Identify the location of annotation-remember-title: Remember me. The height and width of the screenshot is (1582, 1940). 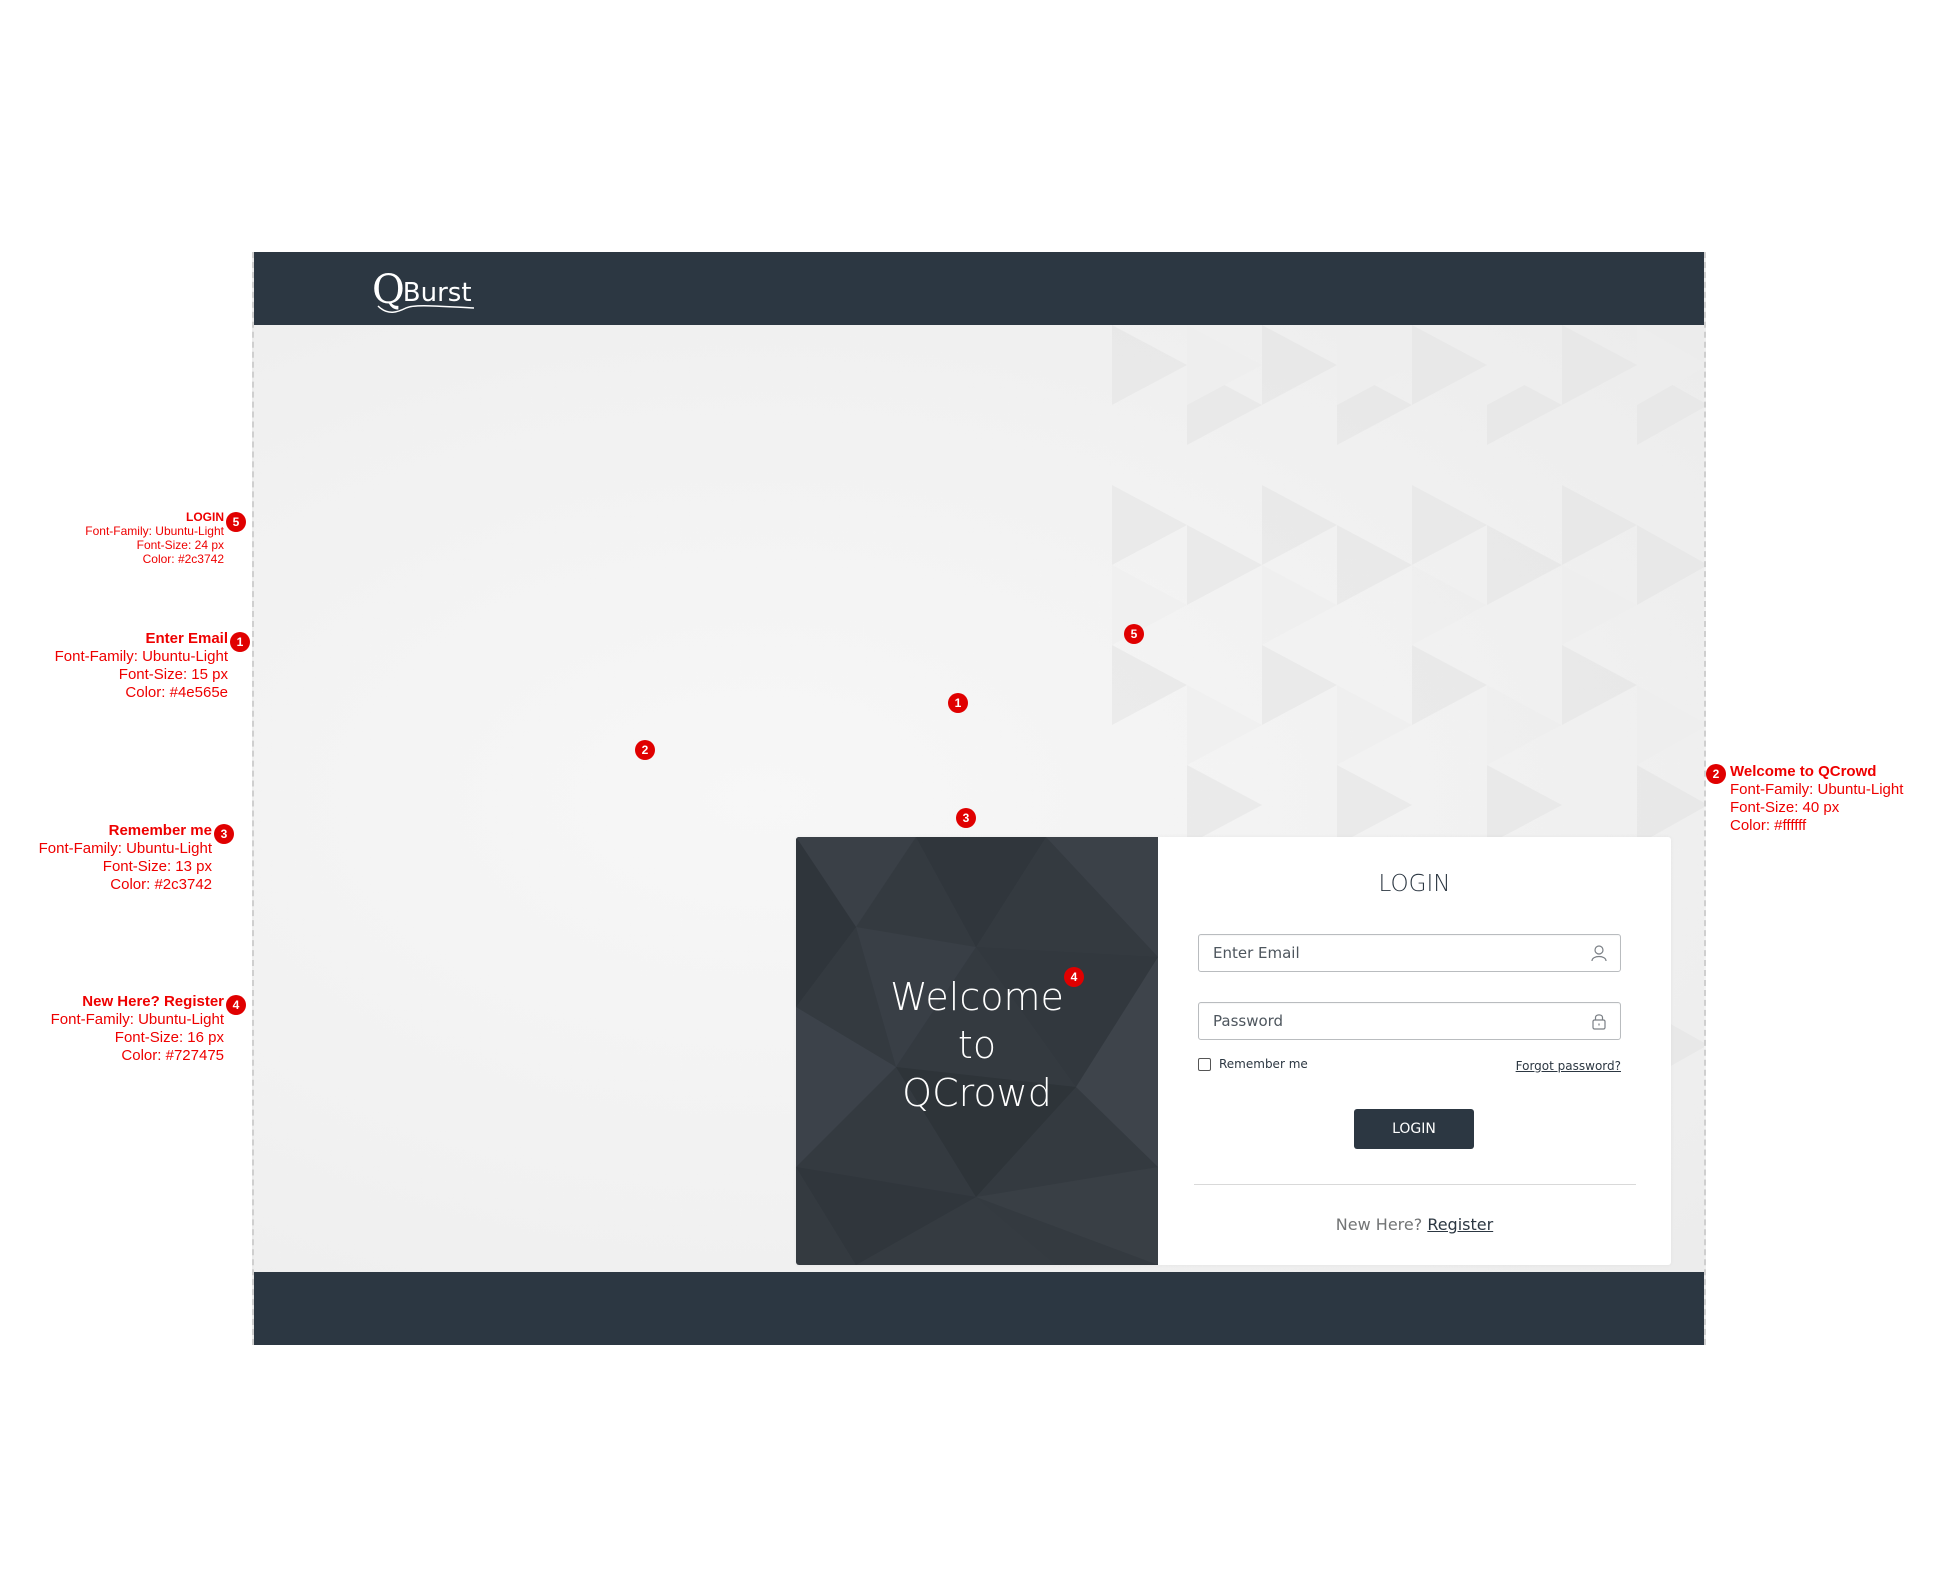
(160, 830).